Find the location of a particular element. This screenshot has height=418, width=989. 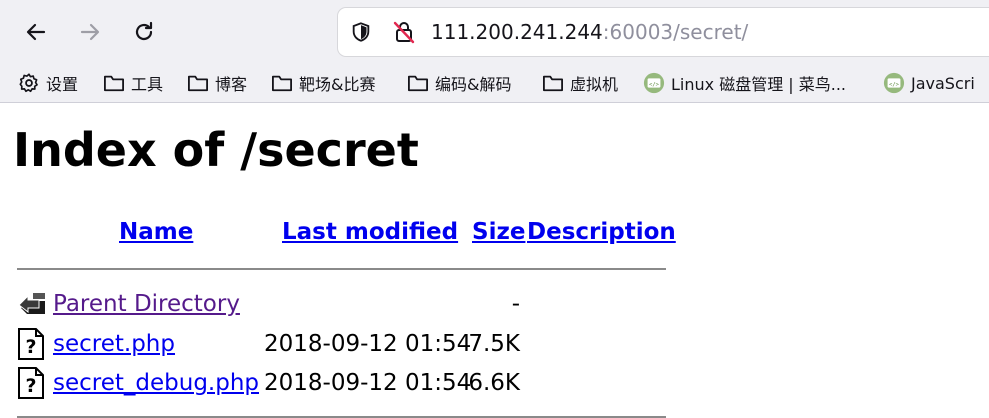

table-row: ? secret_debug.php 2018-09-12 01:54 6.6K is located at coordinates (350, 383).